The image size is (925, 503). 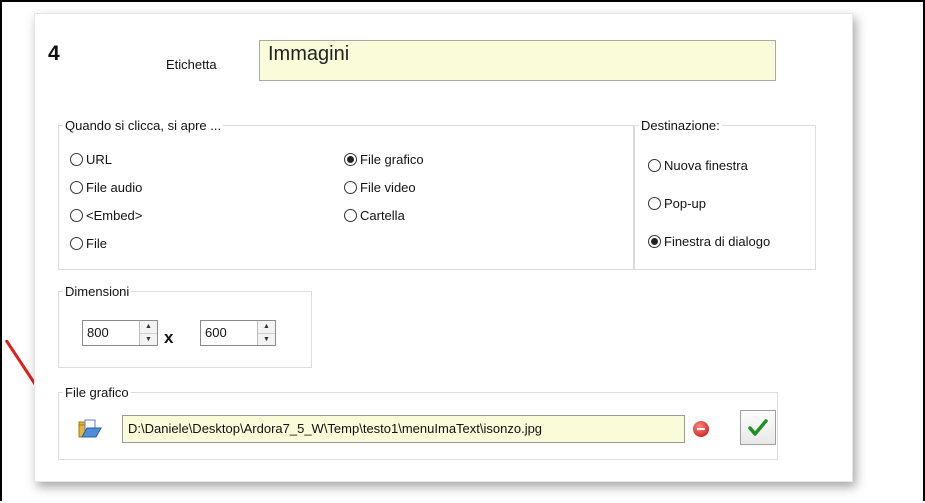 What do you see at coordinates (706, 165) in the screenshot?
I see `radio-label: Nuova finestra` at bounding box center [706, 165].